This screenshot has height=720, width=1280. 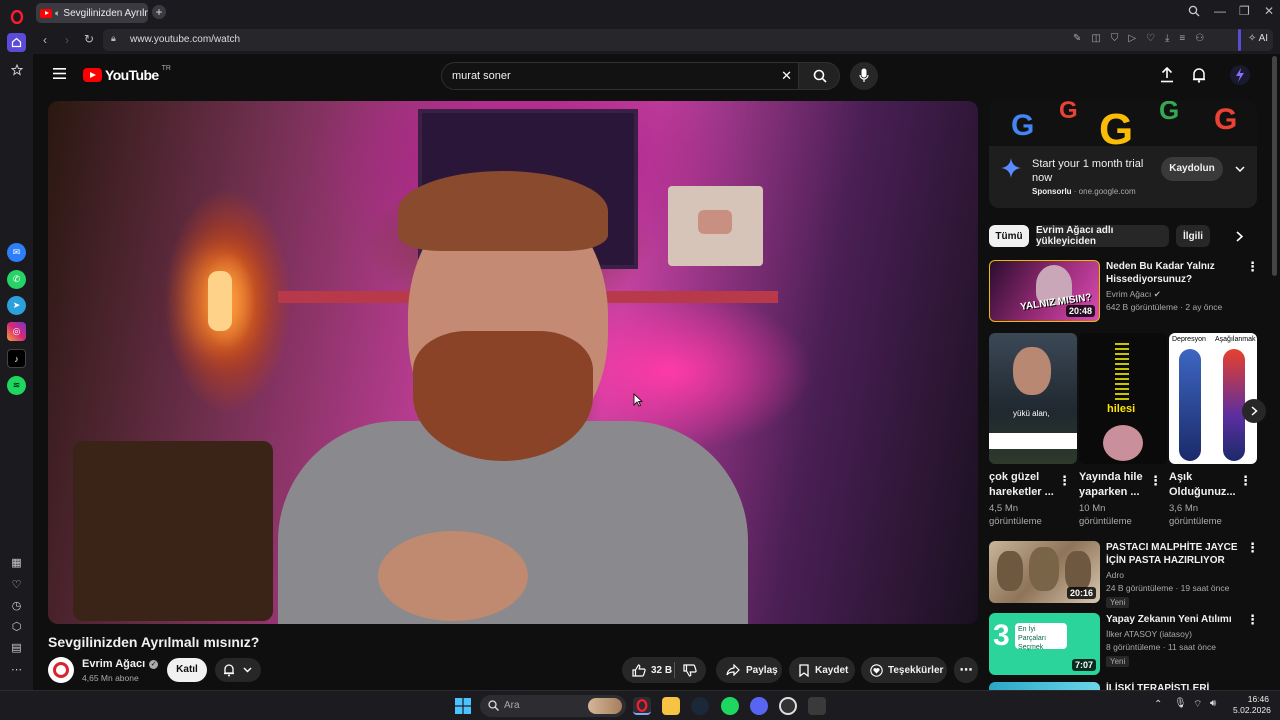 I want to click on save-button: Kaydet, so click(x=822, y=670).